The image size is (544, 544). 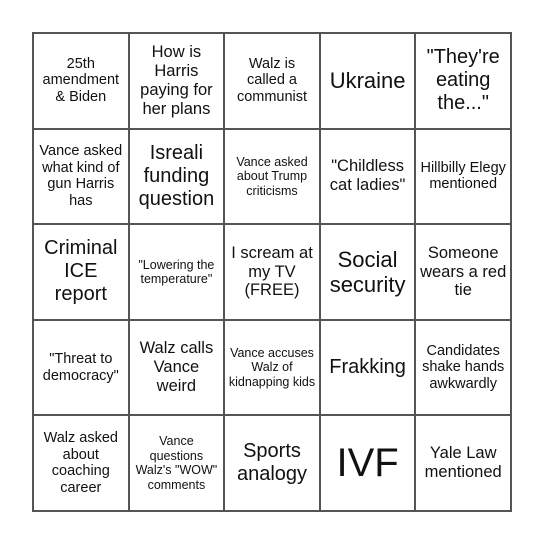 I want to click on bingo-cell-text: Frakking, so click(x=367, y=367).